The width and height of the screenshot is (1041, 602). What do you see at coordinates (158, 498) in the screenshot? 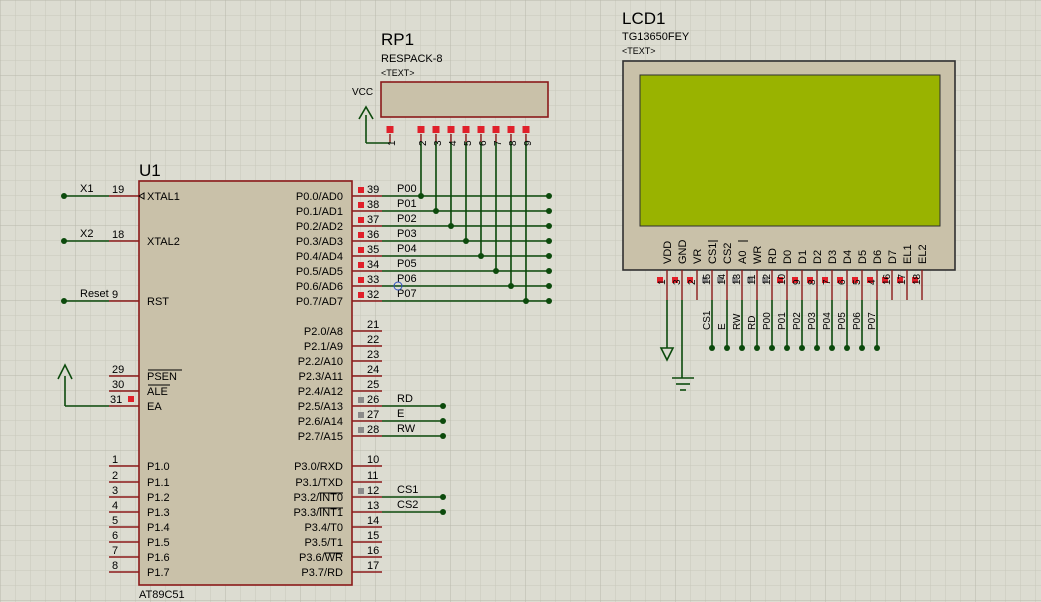
I see `u1-pin-name: P1.2` at bounding box center [158, 498].